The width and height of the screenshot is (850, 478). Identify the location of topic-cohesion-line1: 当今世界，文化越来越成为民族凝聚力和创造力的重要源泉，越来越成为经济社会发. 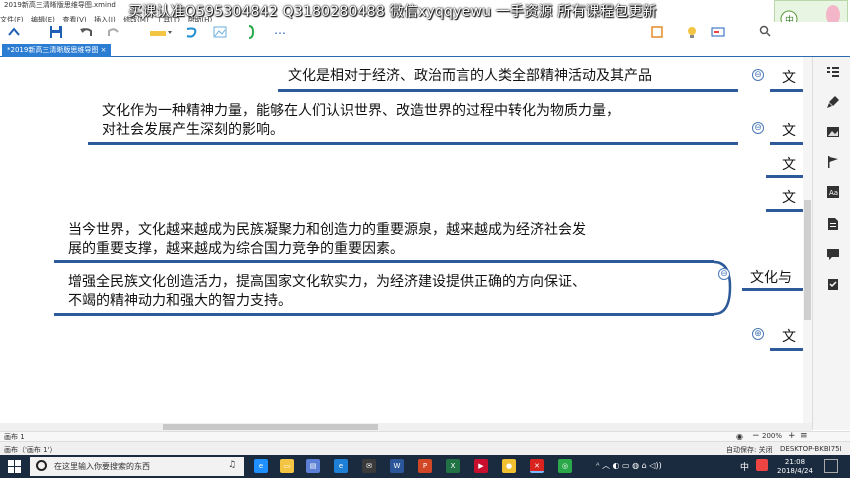
(327, 230).